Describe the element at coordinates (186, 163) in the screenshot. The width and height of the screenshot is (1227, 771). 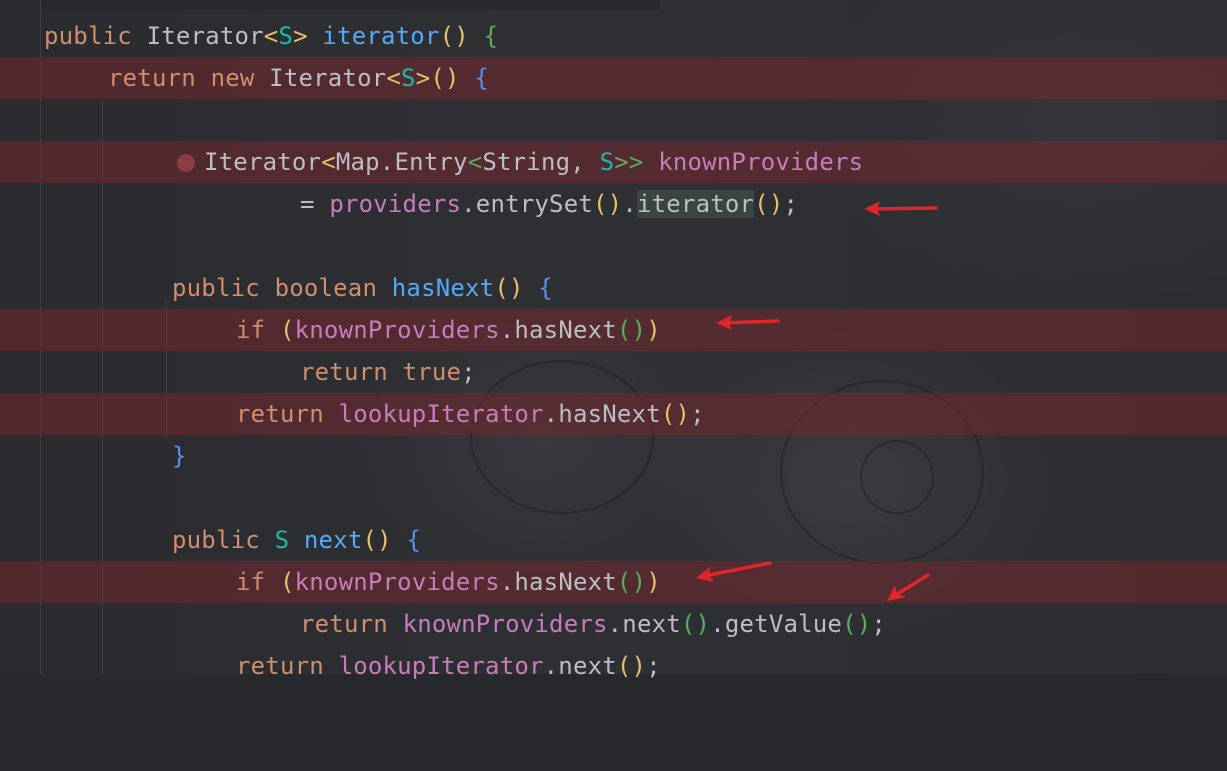
I see `breakpoint-icon` at that location.